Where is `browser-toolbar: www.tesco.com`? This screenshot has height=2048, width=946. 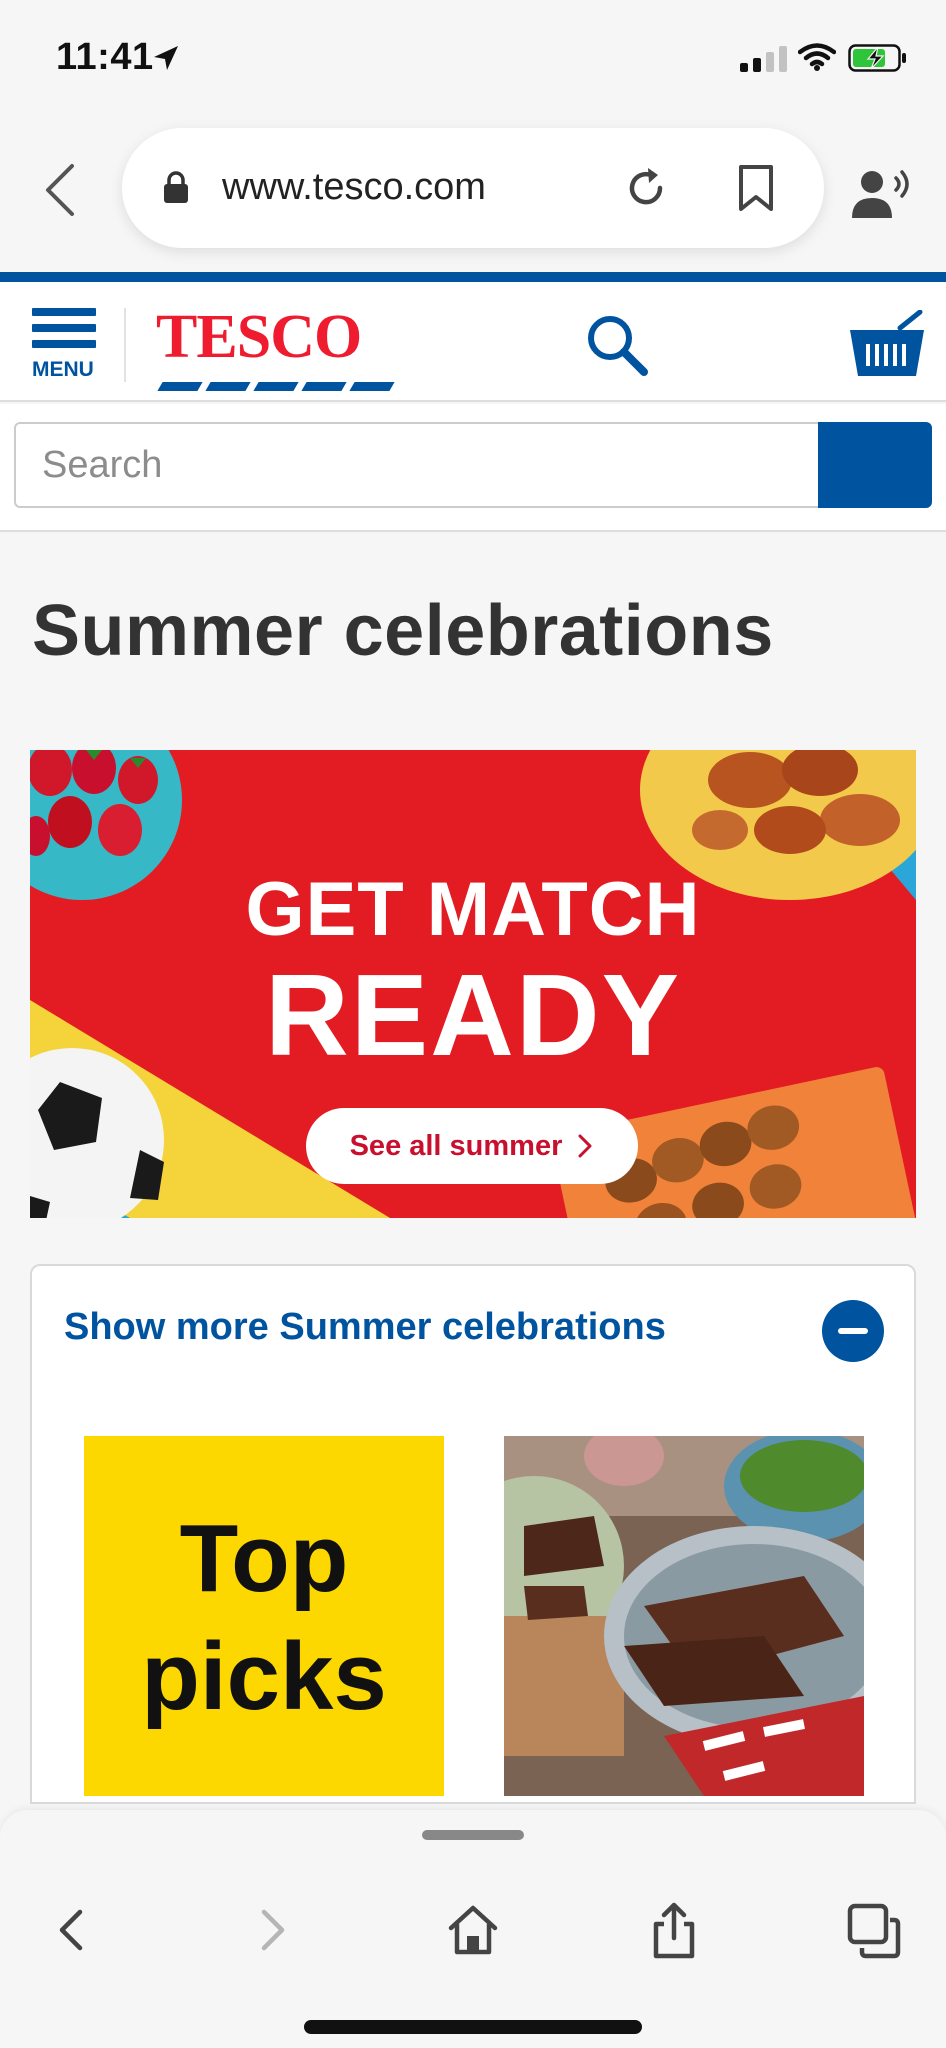
browser-toolbar: www.tesco.com is located at coordinates (473, 195).